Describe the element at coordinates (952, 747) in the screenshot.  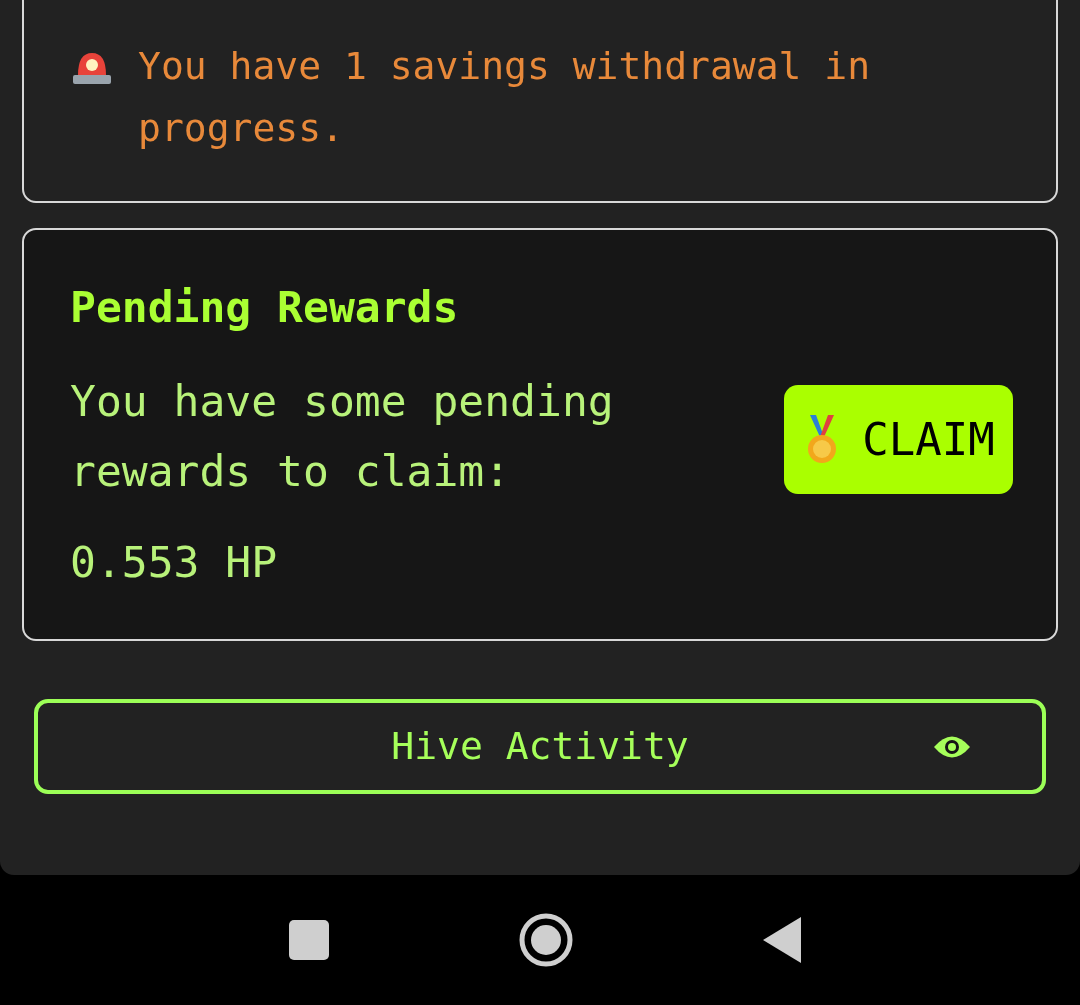
I see `eye-icon` at that location.